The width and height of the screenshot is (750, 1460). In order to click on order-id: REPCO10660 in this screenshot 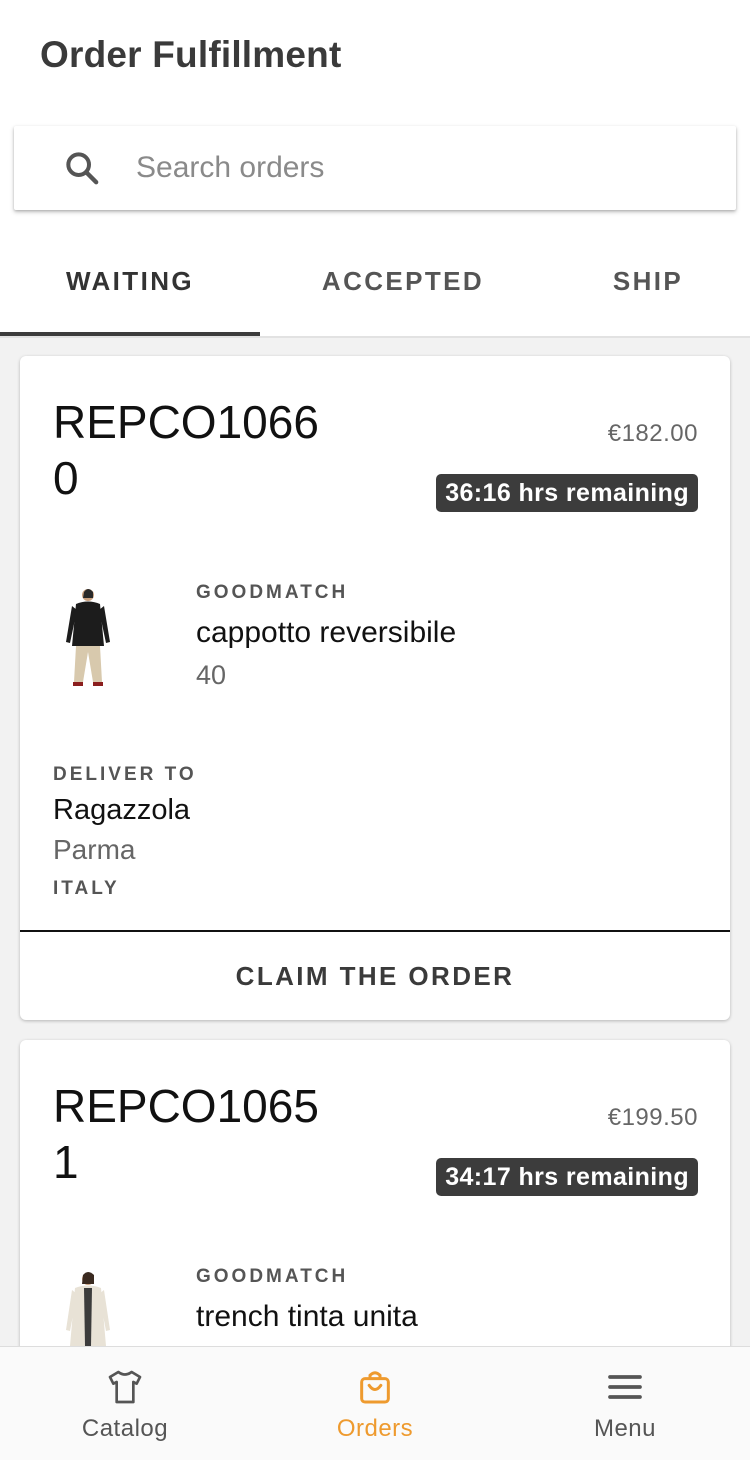, I will do `click(186, 450)`.